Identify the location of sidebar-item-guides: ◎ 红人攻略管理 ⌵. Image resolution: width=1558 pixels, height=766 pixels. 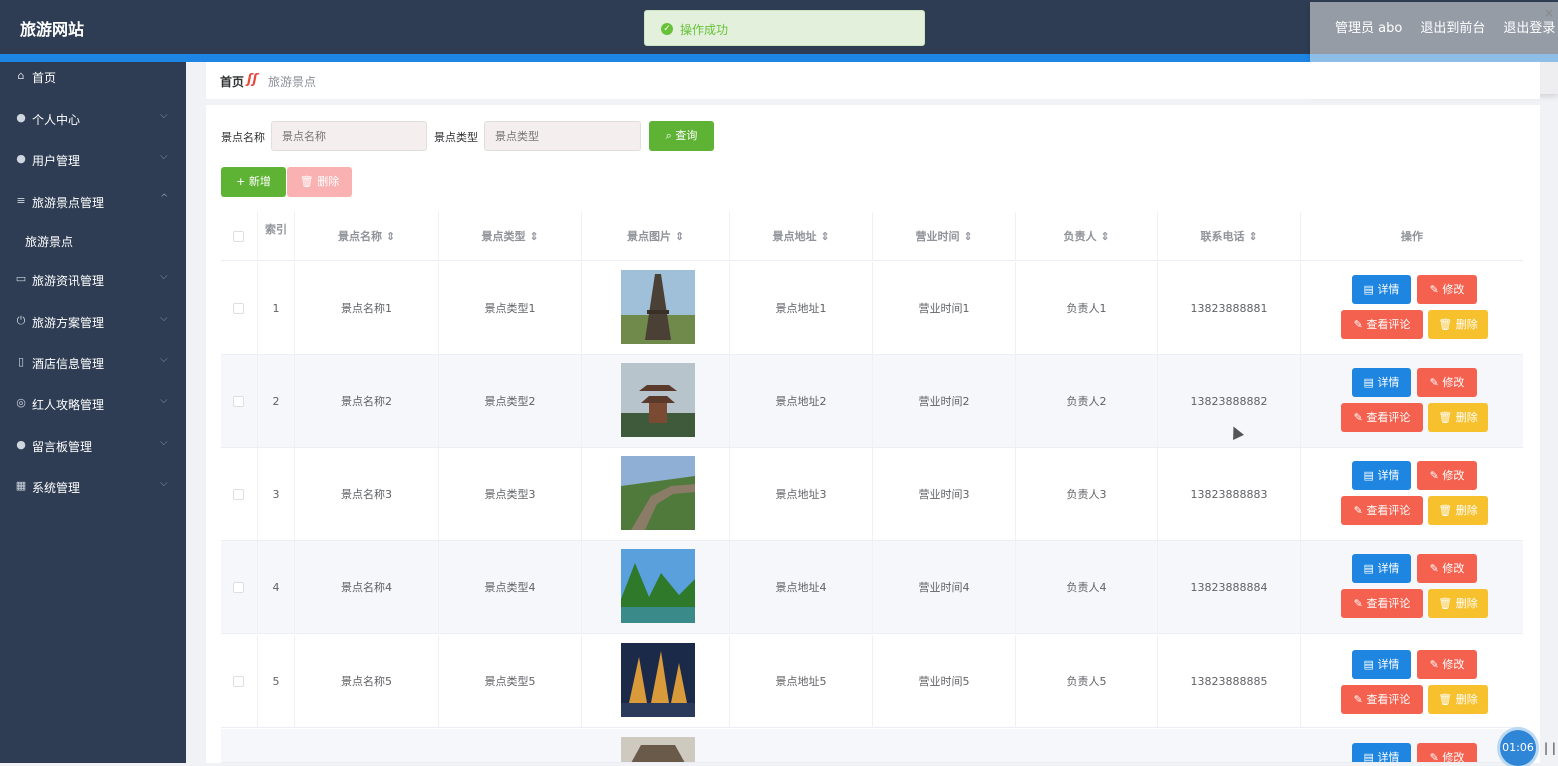
(93, 404).